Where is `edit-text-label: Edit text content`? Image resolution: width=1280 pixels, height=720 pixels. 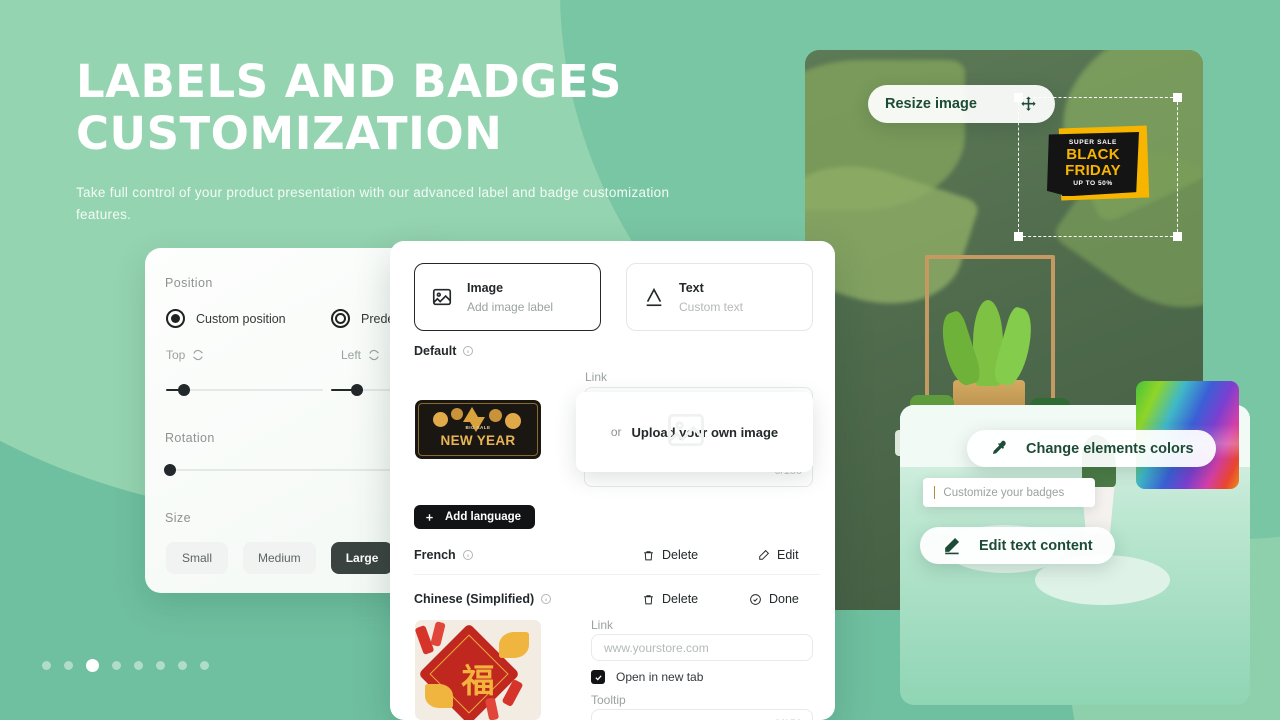 edit-text-label: Edit text content is located at coordinates (1036, 545).